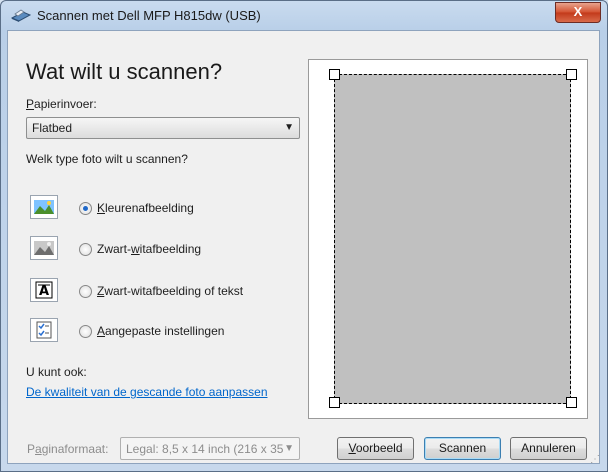  Describe the element at coordinates (548, 448) in the screenshot. I see `cancel-button: Annuleren` at that location.